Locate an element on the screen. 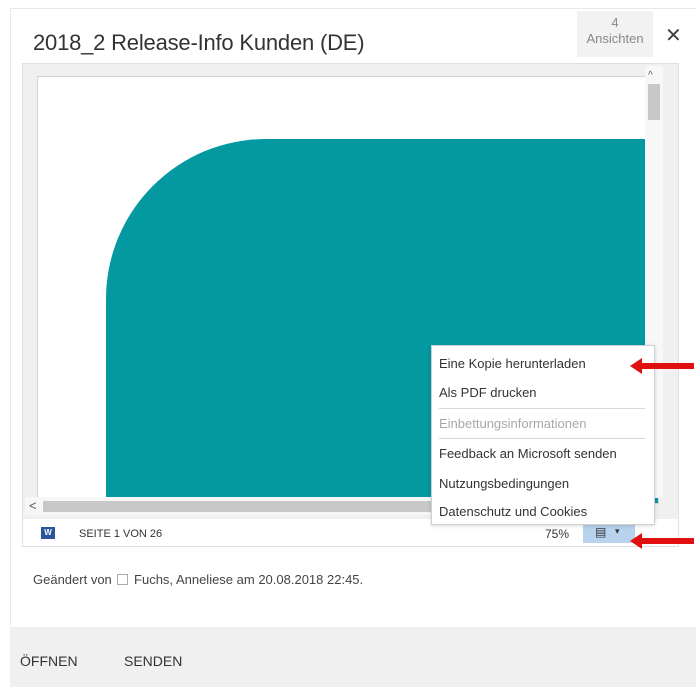 The image size is (696, 687). open-button: ÖFFNEN is located at coordinates (49, 661).